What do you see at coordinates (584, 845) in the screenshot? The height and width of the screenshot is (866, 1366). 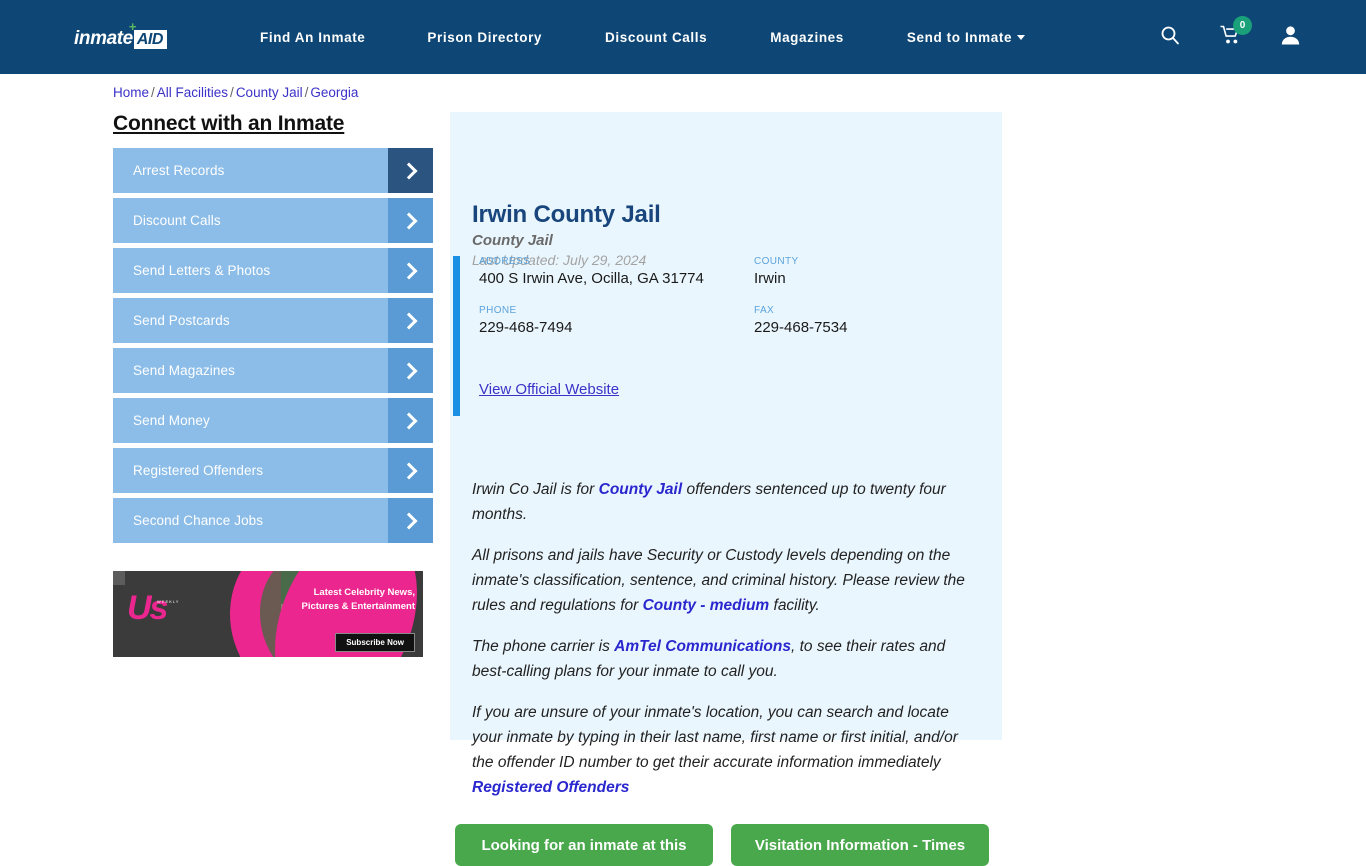 I see `inmate-search-cta-button: Looking for an inmate at this` at bounding box center [584, 845].